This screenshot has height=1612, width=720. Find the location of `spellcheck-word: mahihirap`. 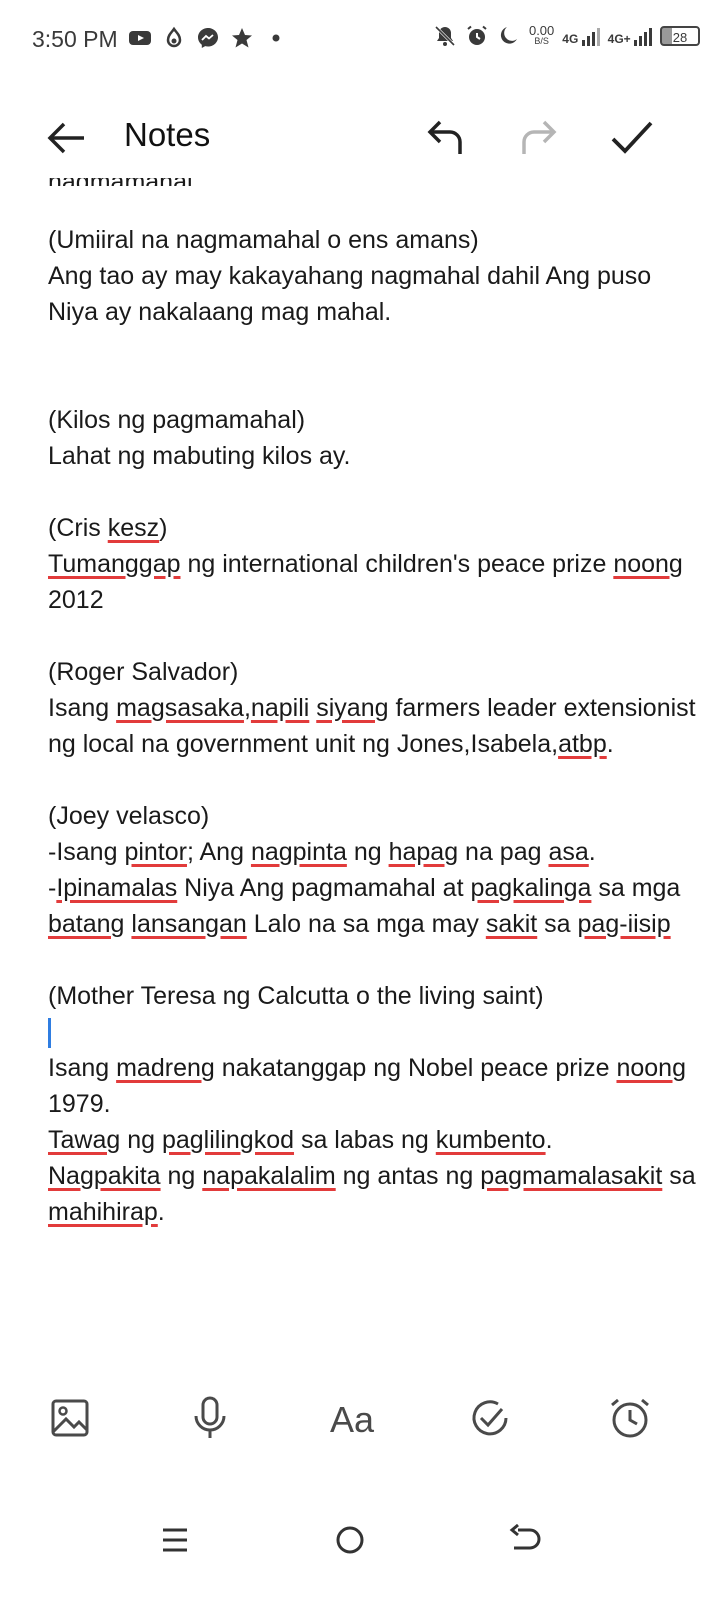

spellcheck-word: mahihirap is located at coordinates (103, 1212).